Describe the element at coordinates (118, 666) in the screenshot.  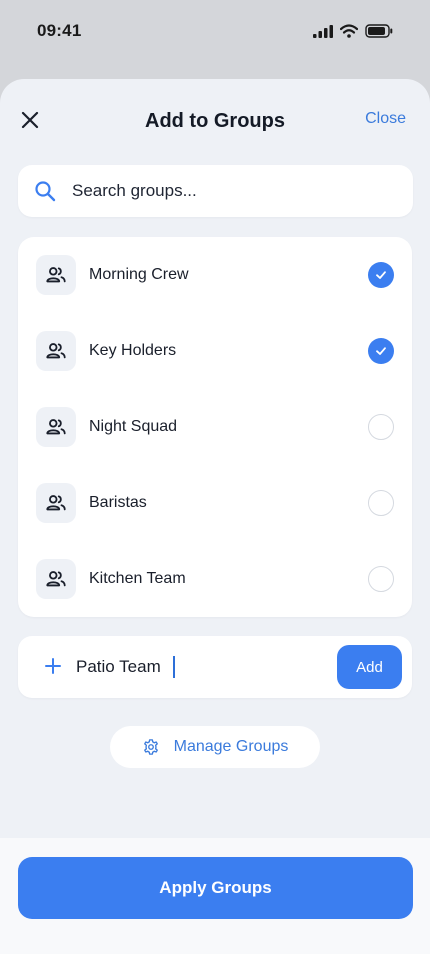
I see `new-group-value: Patio Team` at that location.